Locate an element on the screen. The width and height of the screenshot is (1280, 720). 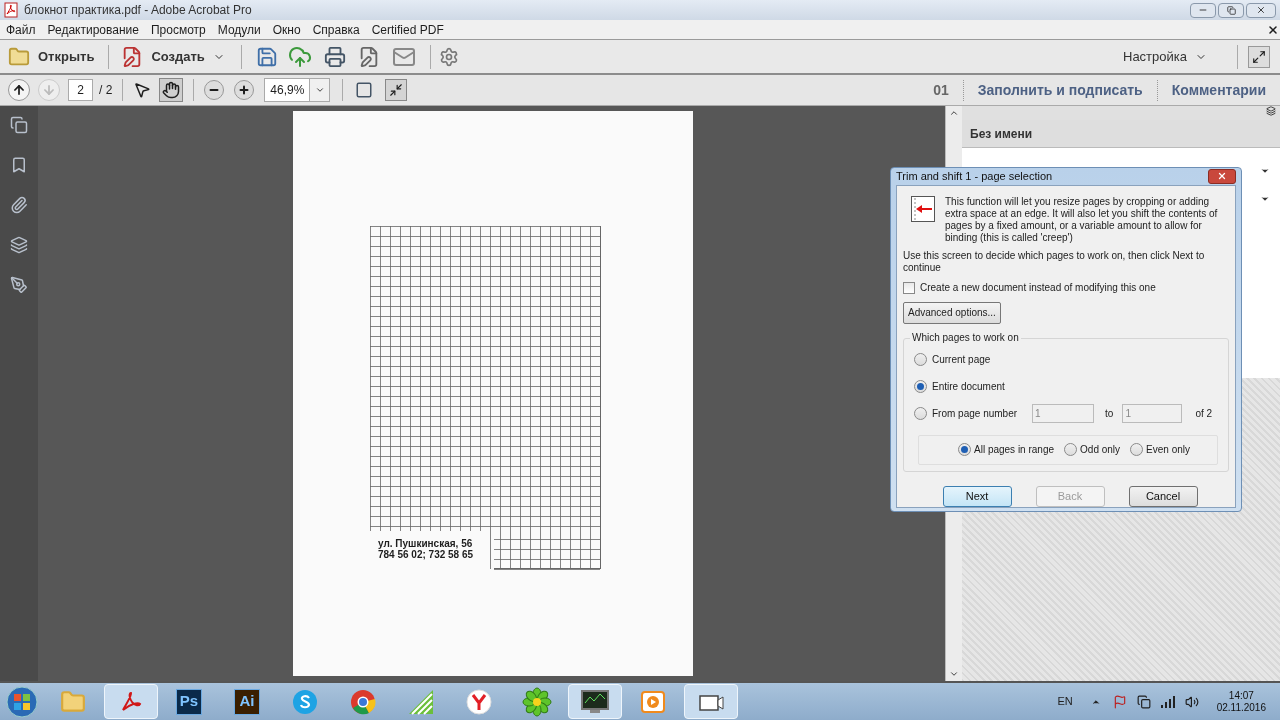
select-tool-icon is located at coordinates (142, 90).